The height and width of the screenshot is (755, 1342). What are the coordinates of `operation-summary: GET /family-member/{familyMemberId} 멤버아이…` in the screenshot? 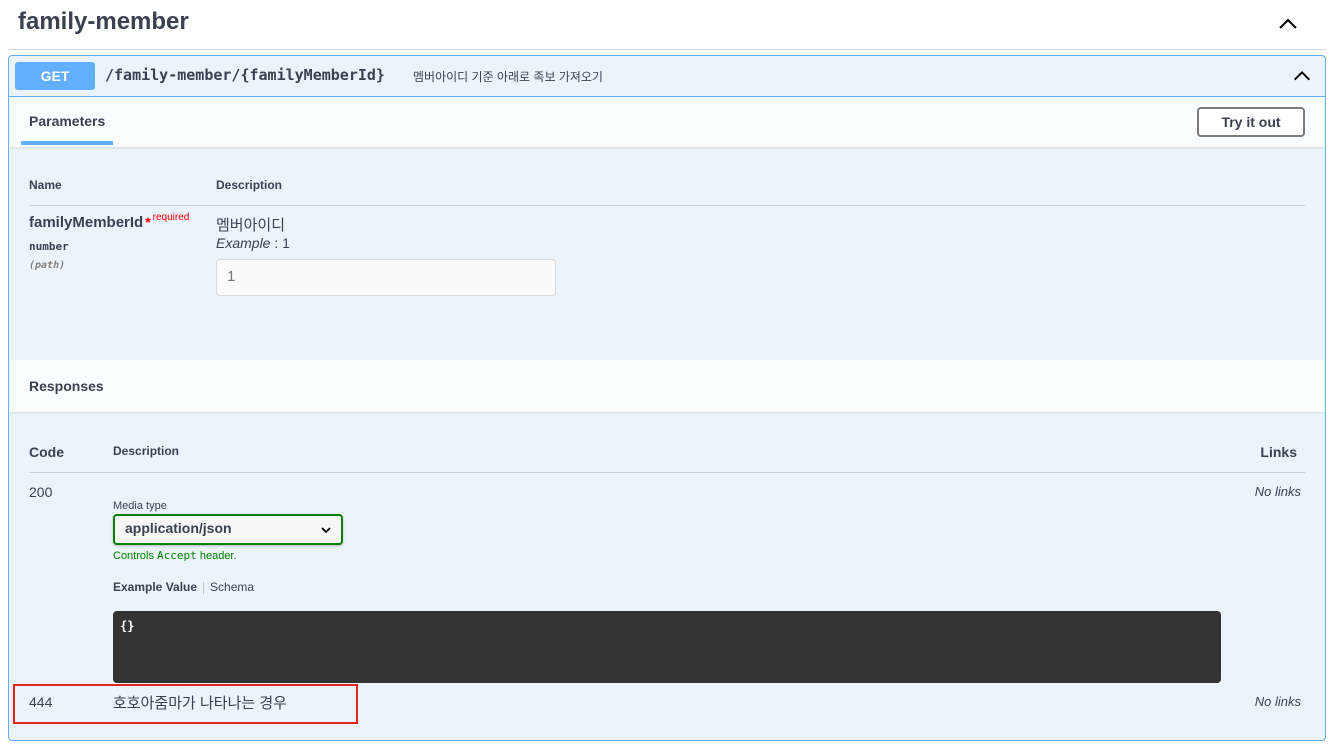 It's located at (667, 76).